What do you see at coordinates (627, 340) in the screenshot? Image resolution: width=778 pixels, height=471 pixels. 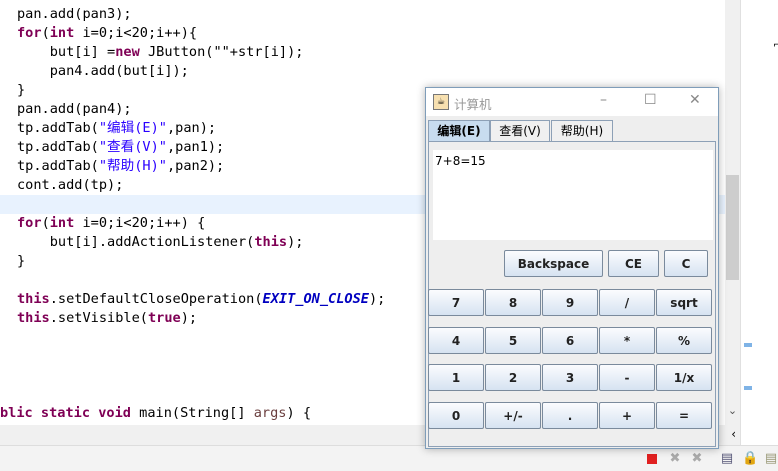 I see `key-multiply-button: *` at bounding box center [627, 340].